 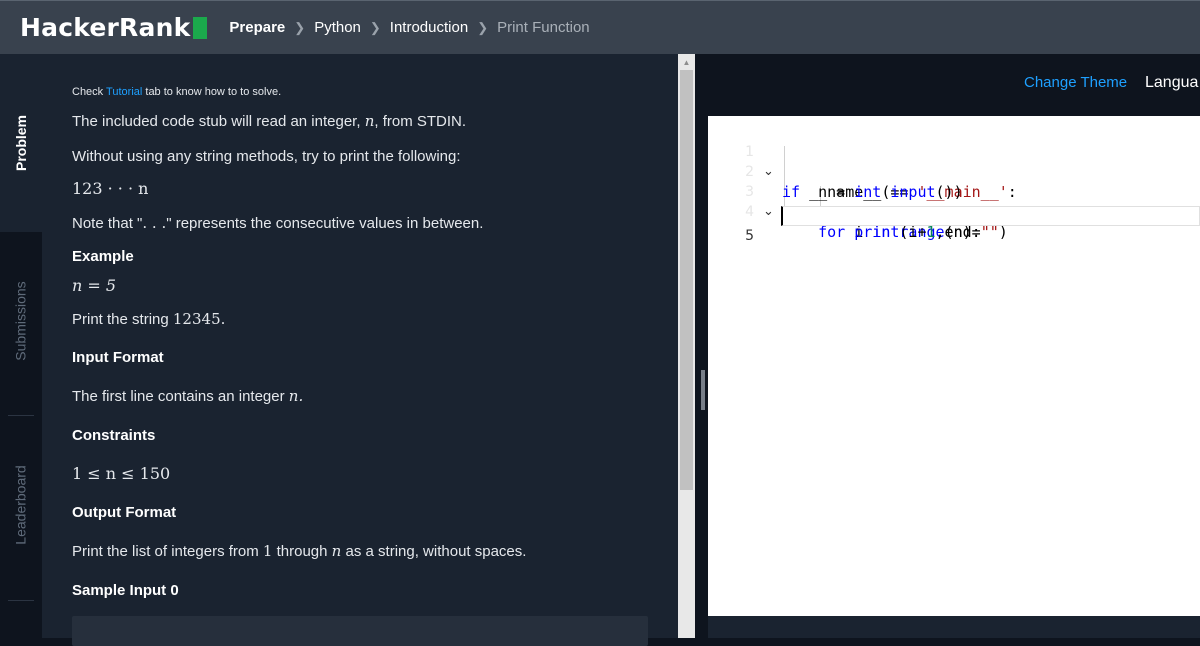 I want to click on code-line: 5, so click(x=954, y=225).